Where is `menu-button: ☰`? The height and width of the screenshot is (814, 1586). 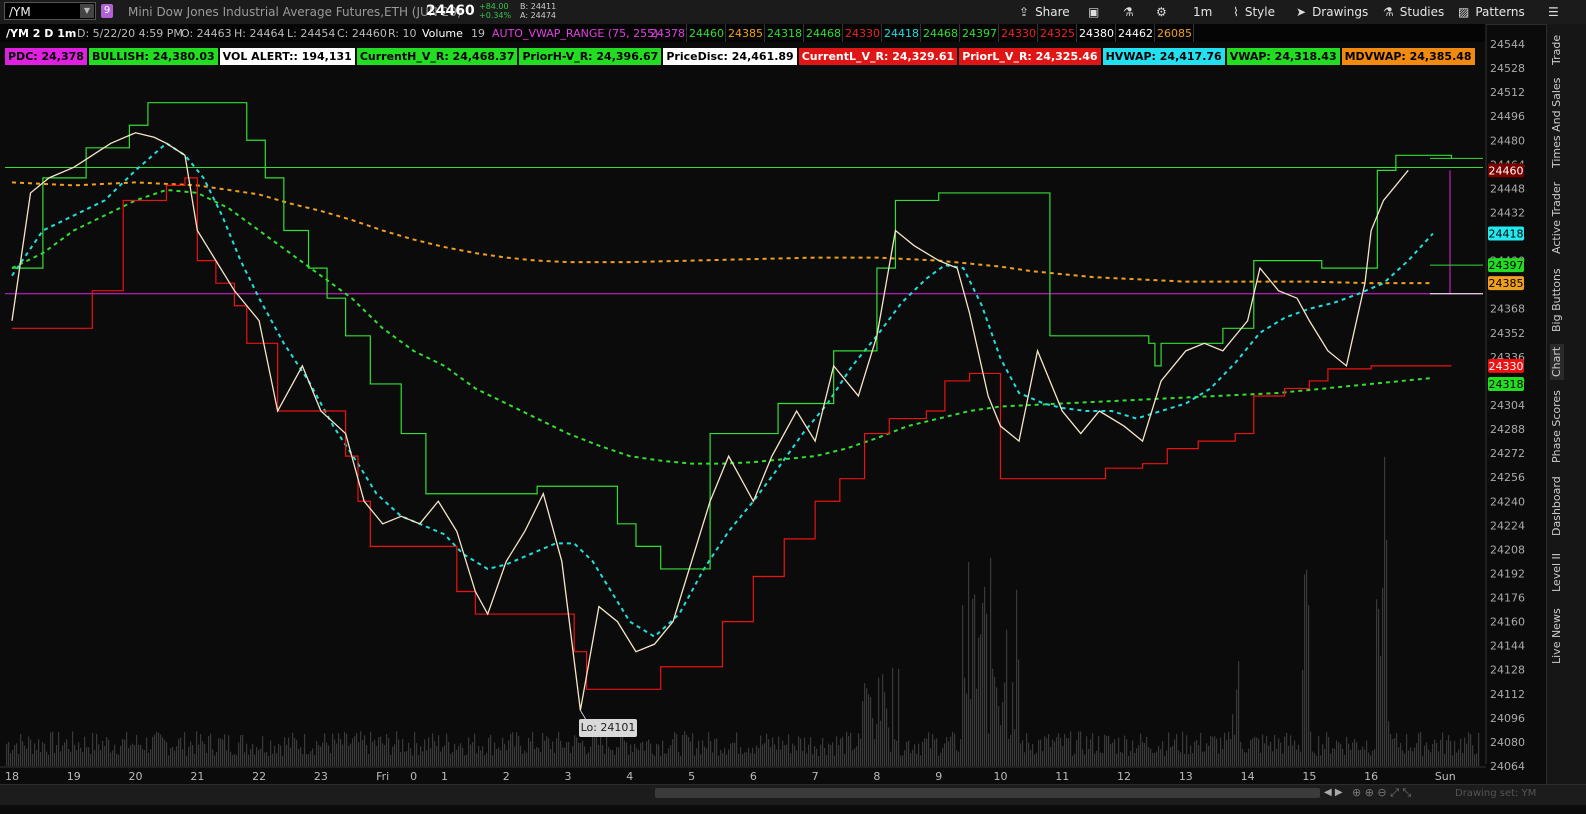 menu-button: ☰ is located at coordinates (1556, 12).